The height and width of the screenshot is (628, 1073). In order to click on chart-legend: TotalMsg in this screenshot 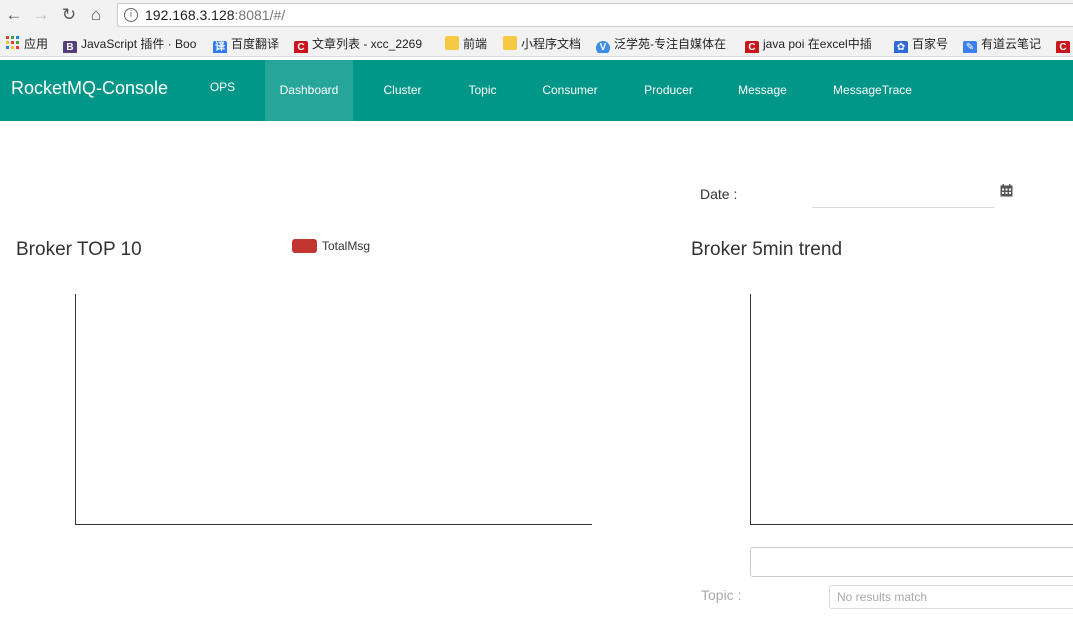, I will do `click(331, 246)`.